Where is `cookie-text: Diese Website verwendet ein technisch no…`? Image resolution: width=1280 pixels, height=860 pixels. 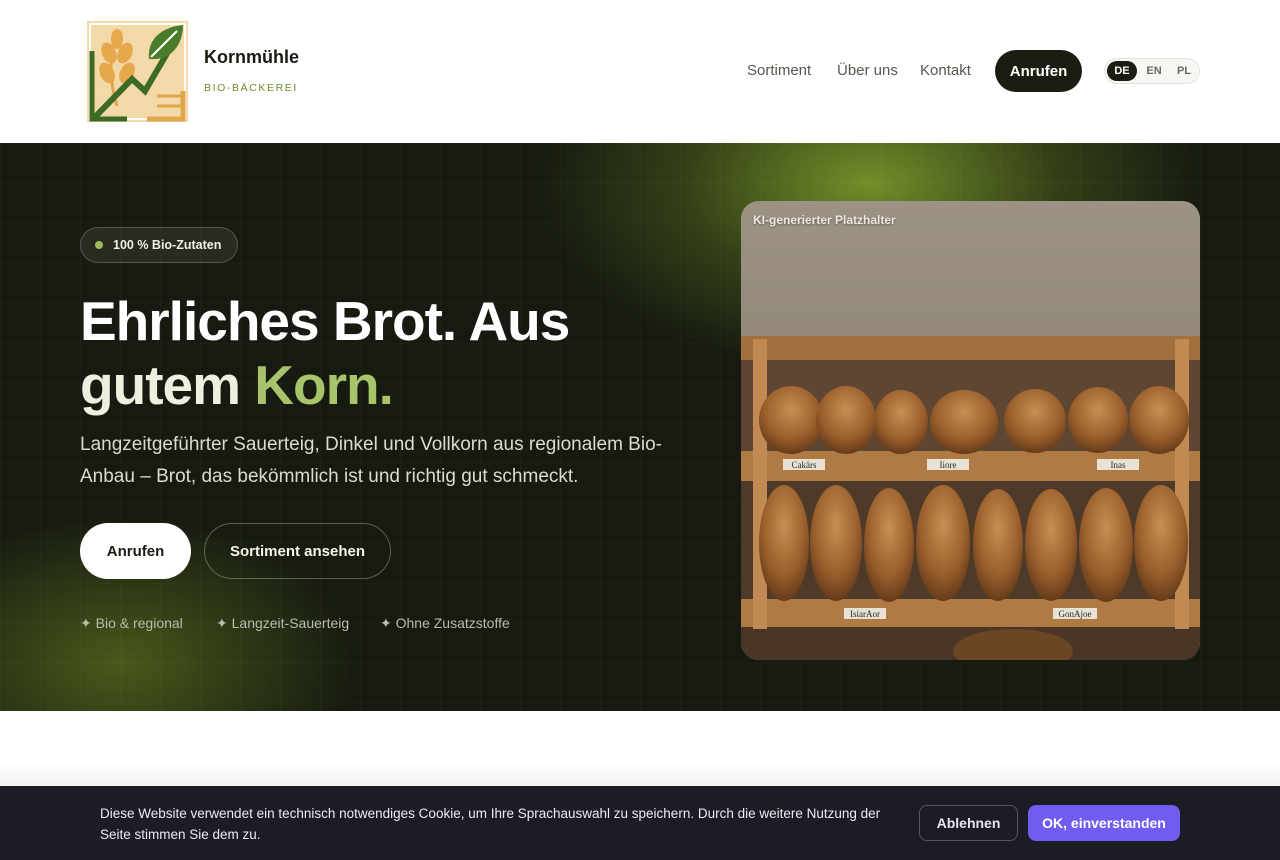
cookie-text: Diese Website verwendet ein technisch no… is located at coordinates (490, 824).